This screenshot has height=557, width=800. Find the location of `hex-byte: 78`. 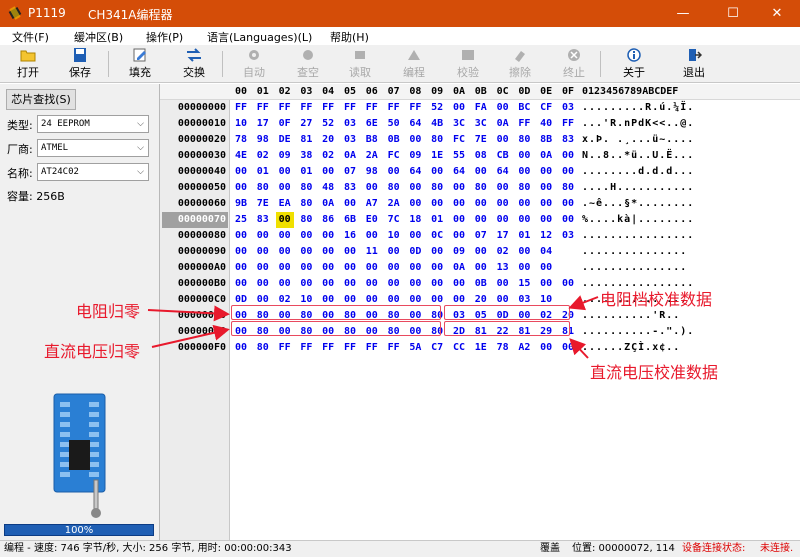

hex-byte: 78 is located at coordinates (241, 140).